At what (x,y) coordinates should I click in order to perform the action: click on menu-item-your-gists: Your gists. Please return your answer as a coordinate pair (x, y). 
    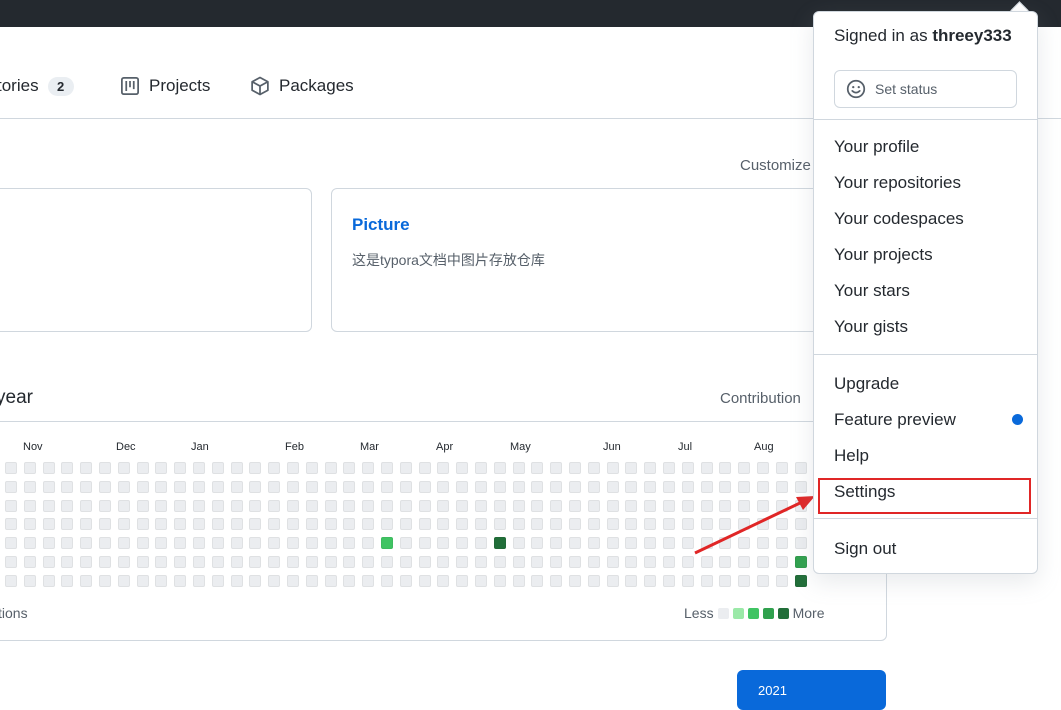
    Looking at the image, I should click on (871, 327).